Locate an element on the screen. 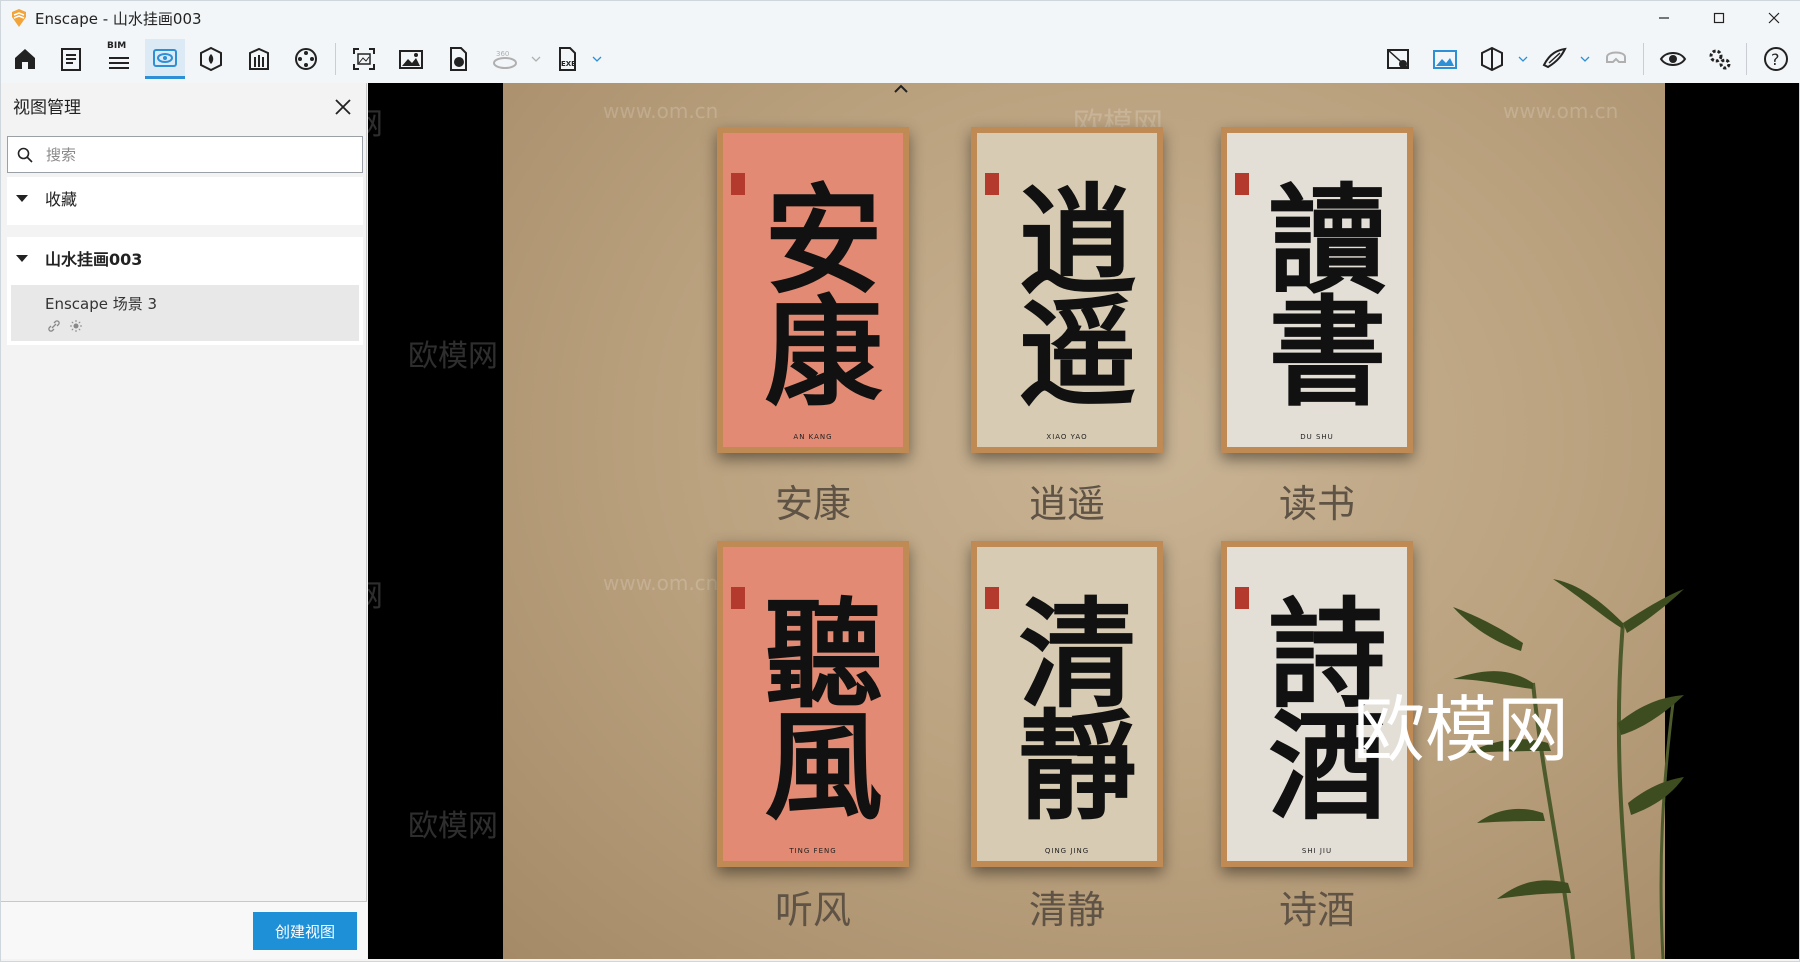  settings-list-button is located at coordinates (71, 59).